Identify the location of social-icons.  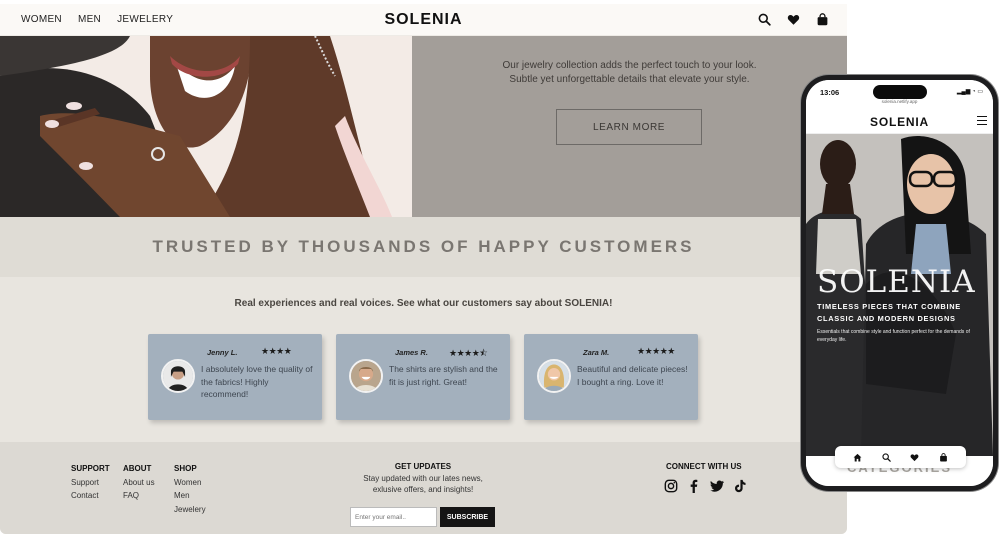
(705, 486).